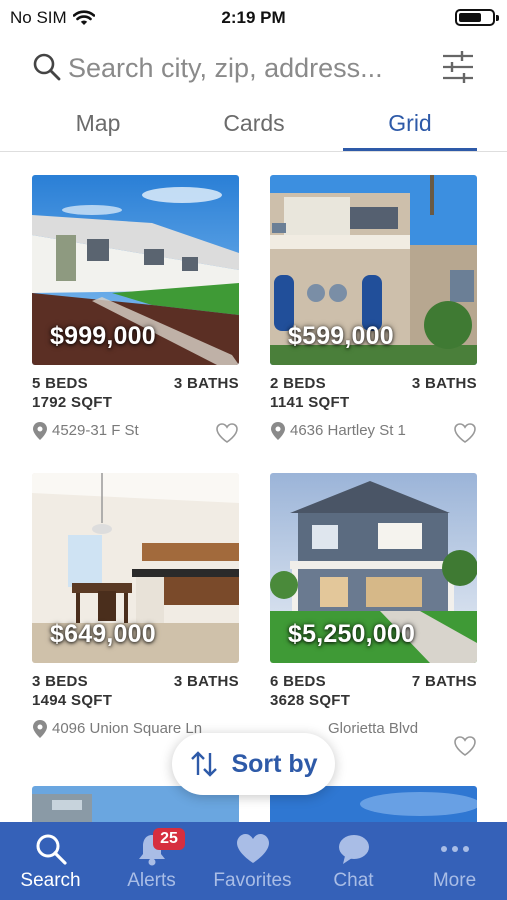 The width and height of the screenshot is (507, 900). I want to click on listing-price: $5,250,000, so click(352, 634).